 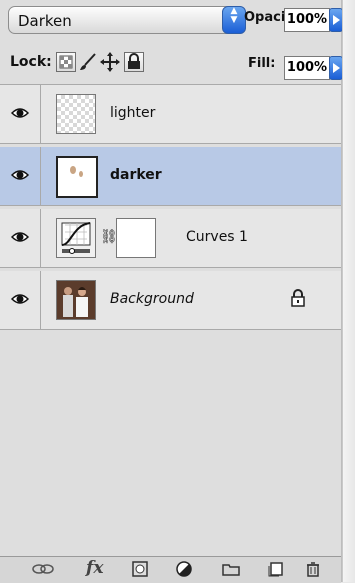 What do you see at coordinates (307, 20) in the screenshot?
I see `opacity-field: 100%` at bounding box center [307, 20].